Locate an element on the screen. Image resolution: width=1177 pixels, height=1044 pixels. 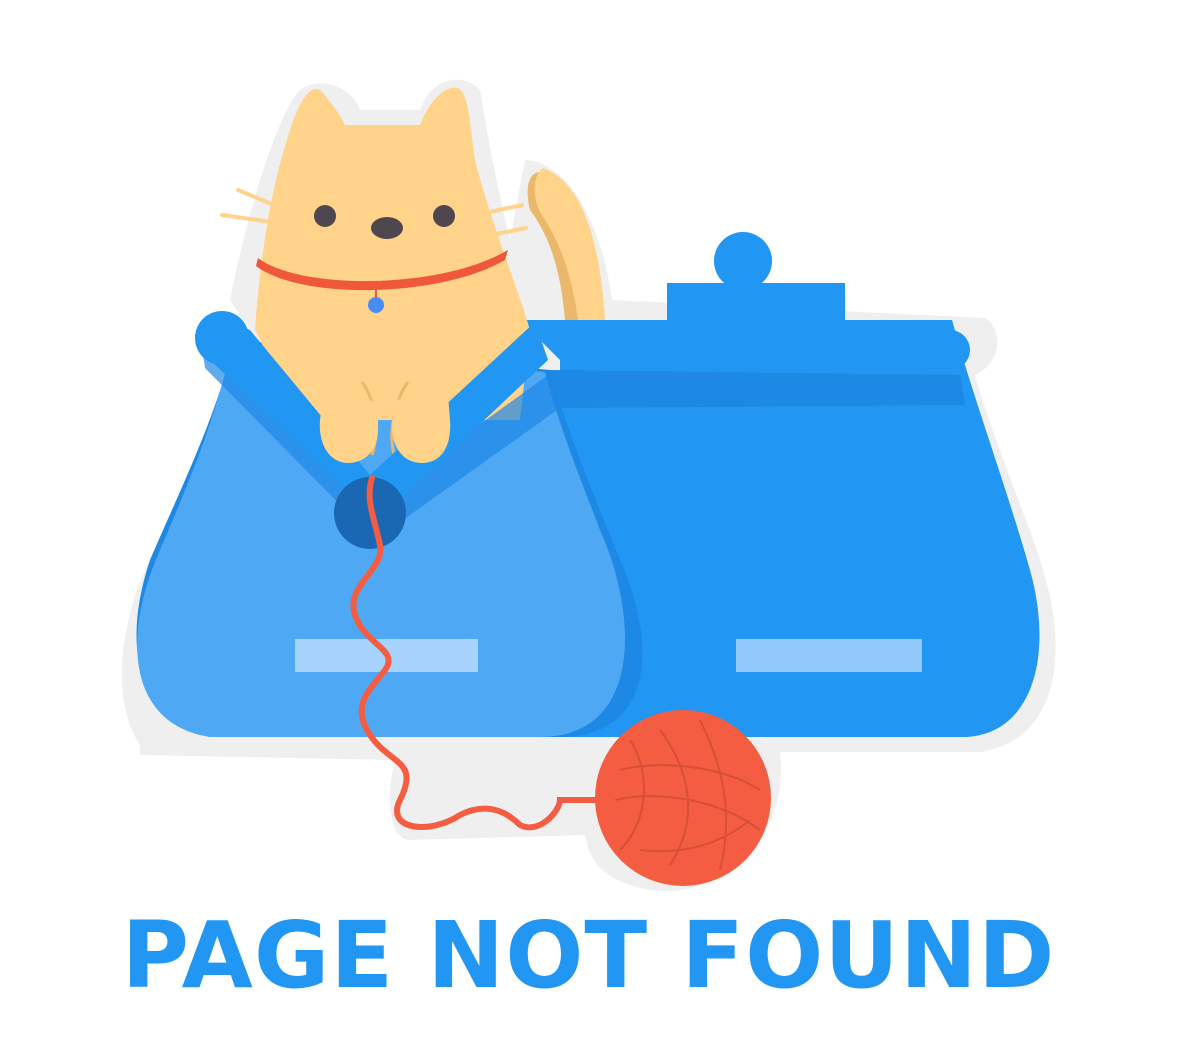
cat-nose is located at coordinates (387, 228).